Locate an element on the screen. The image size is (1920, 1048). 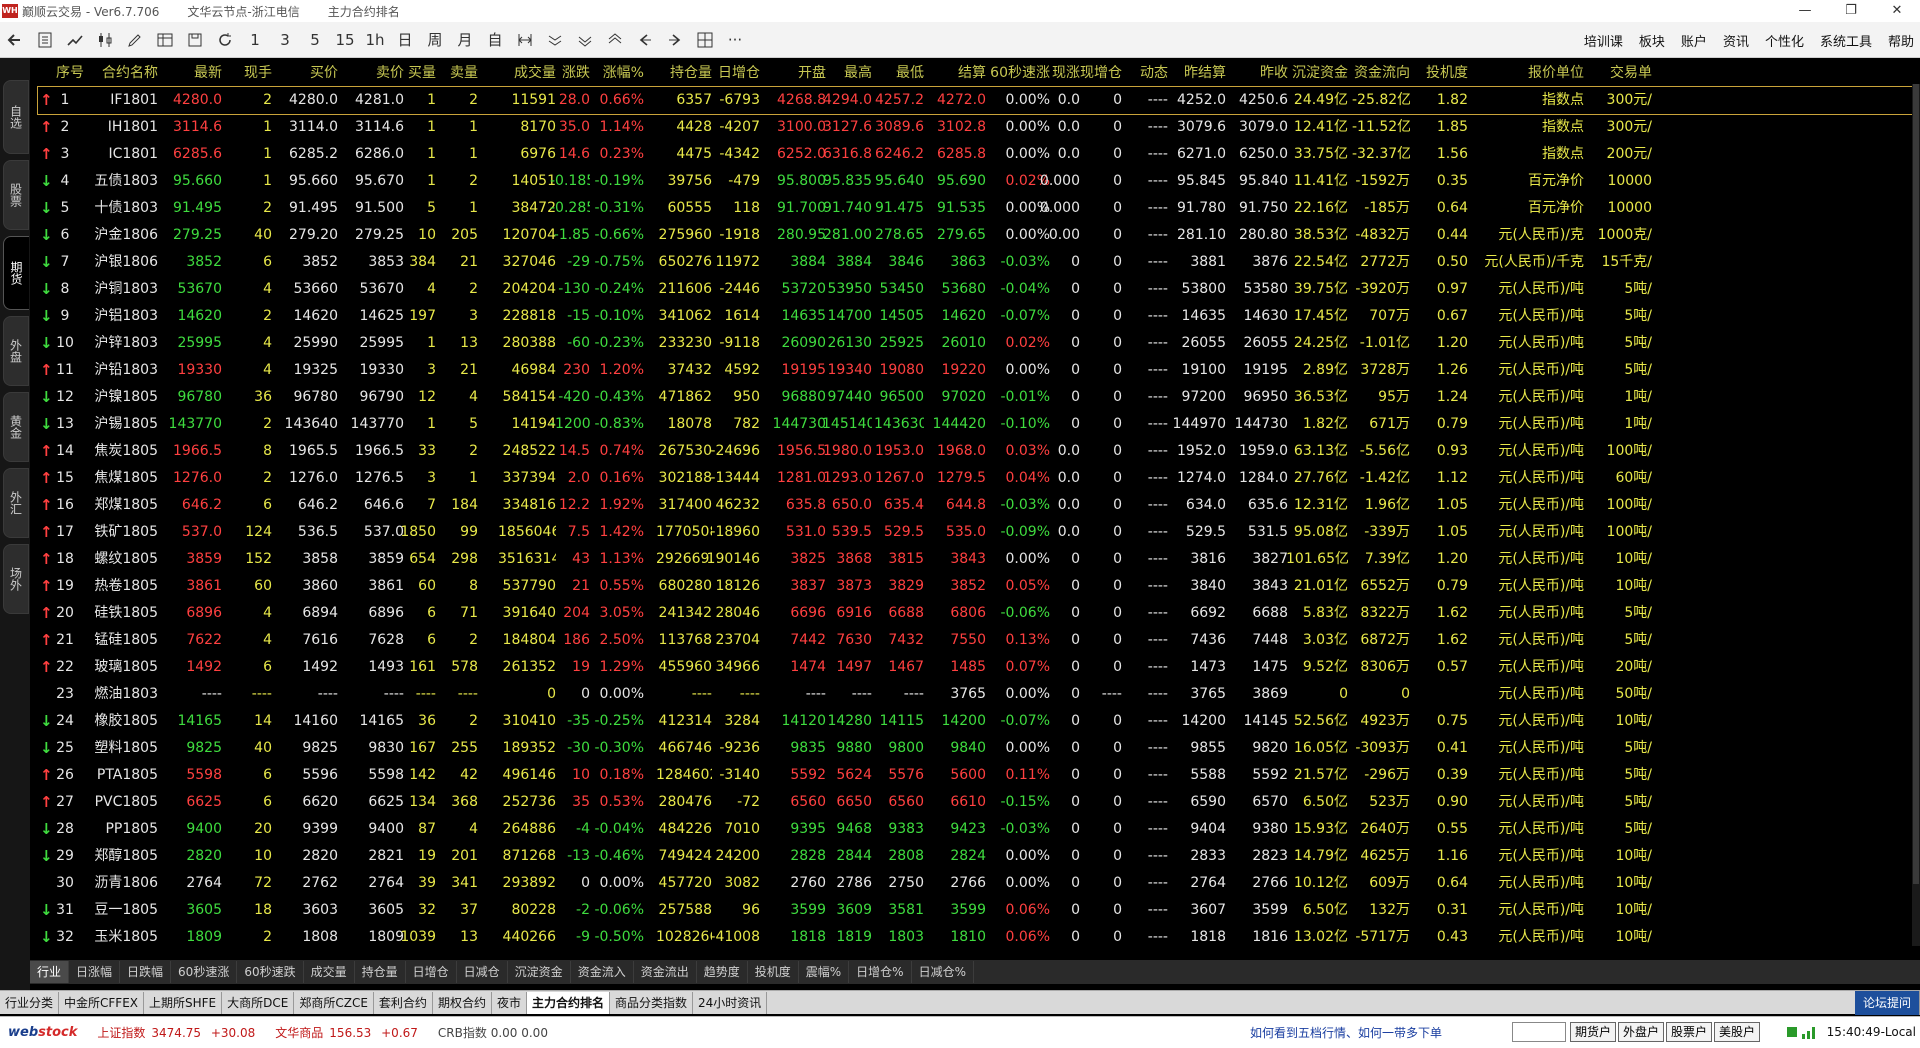
chevron-up-icon is located at coordinates (615, 40).